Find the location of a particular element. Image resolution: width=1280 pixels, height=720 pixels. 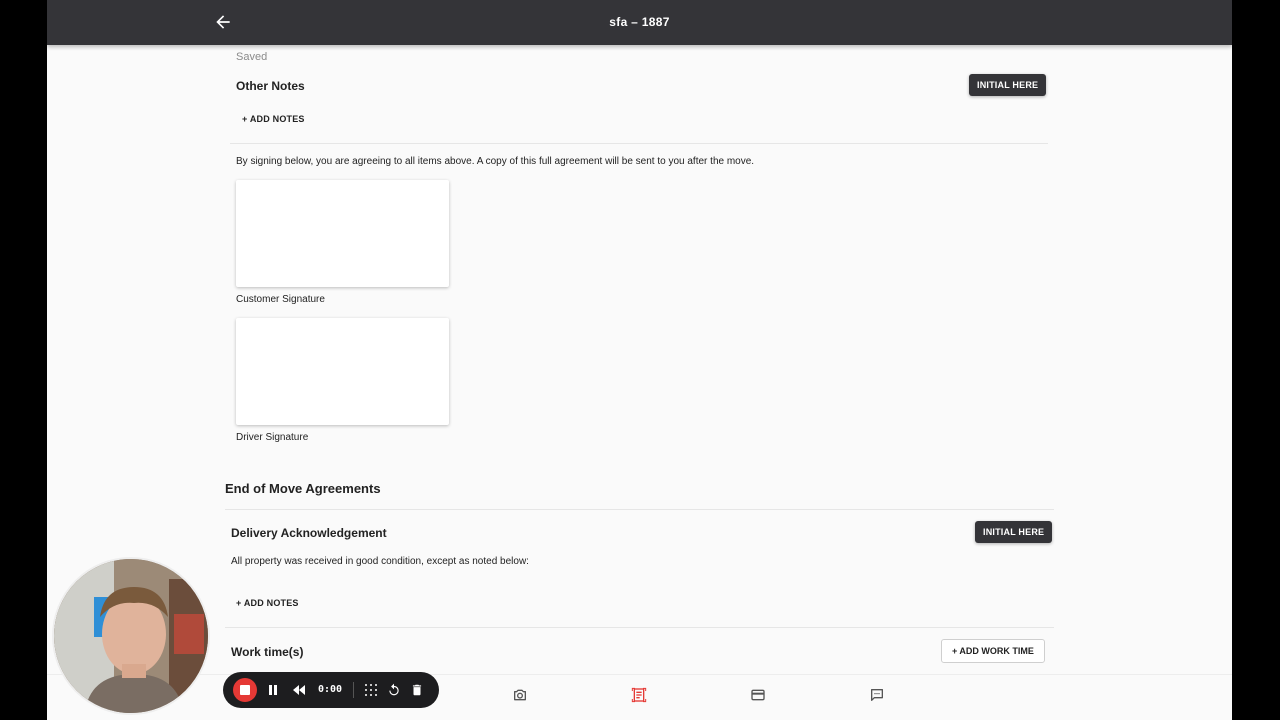

chat-icon is located at coordinates (877, 695).